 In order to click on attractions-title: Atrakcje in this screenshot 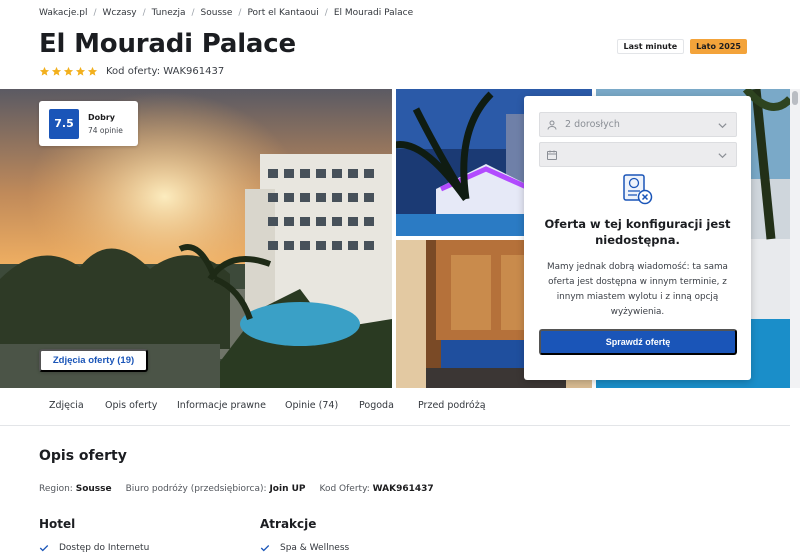, I will do `click(288, 524)`.